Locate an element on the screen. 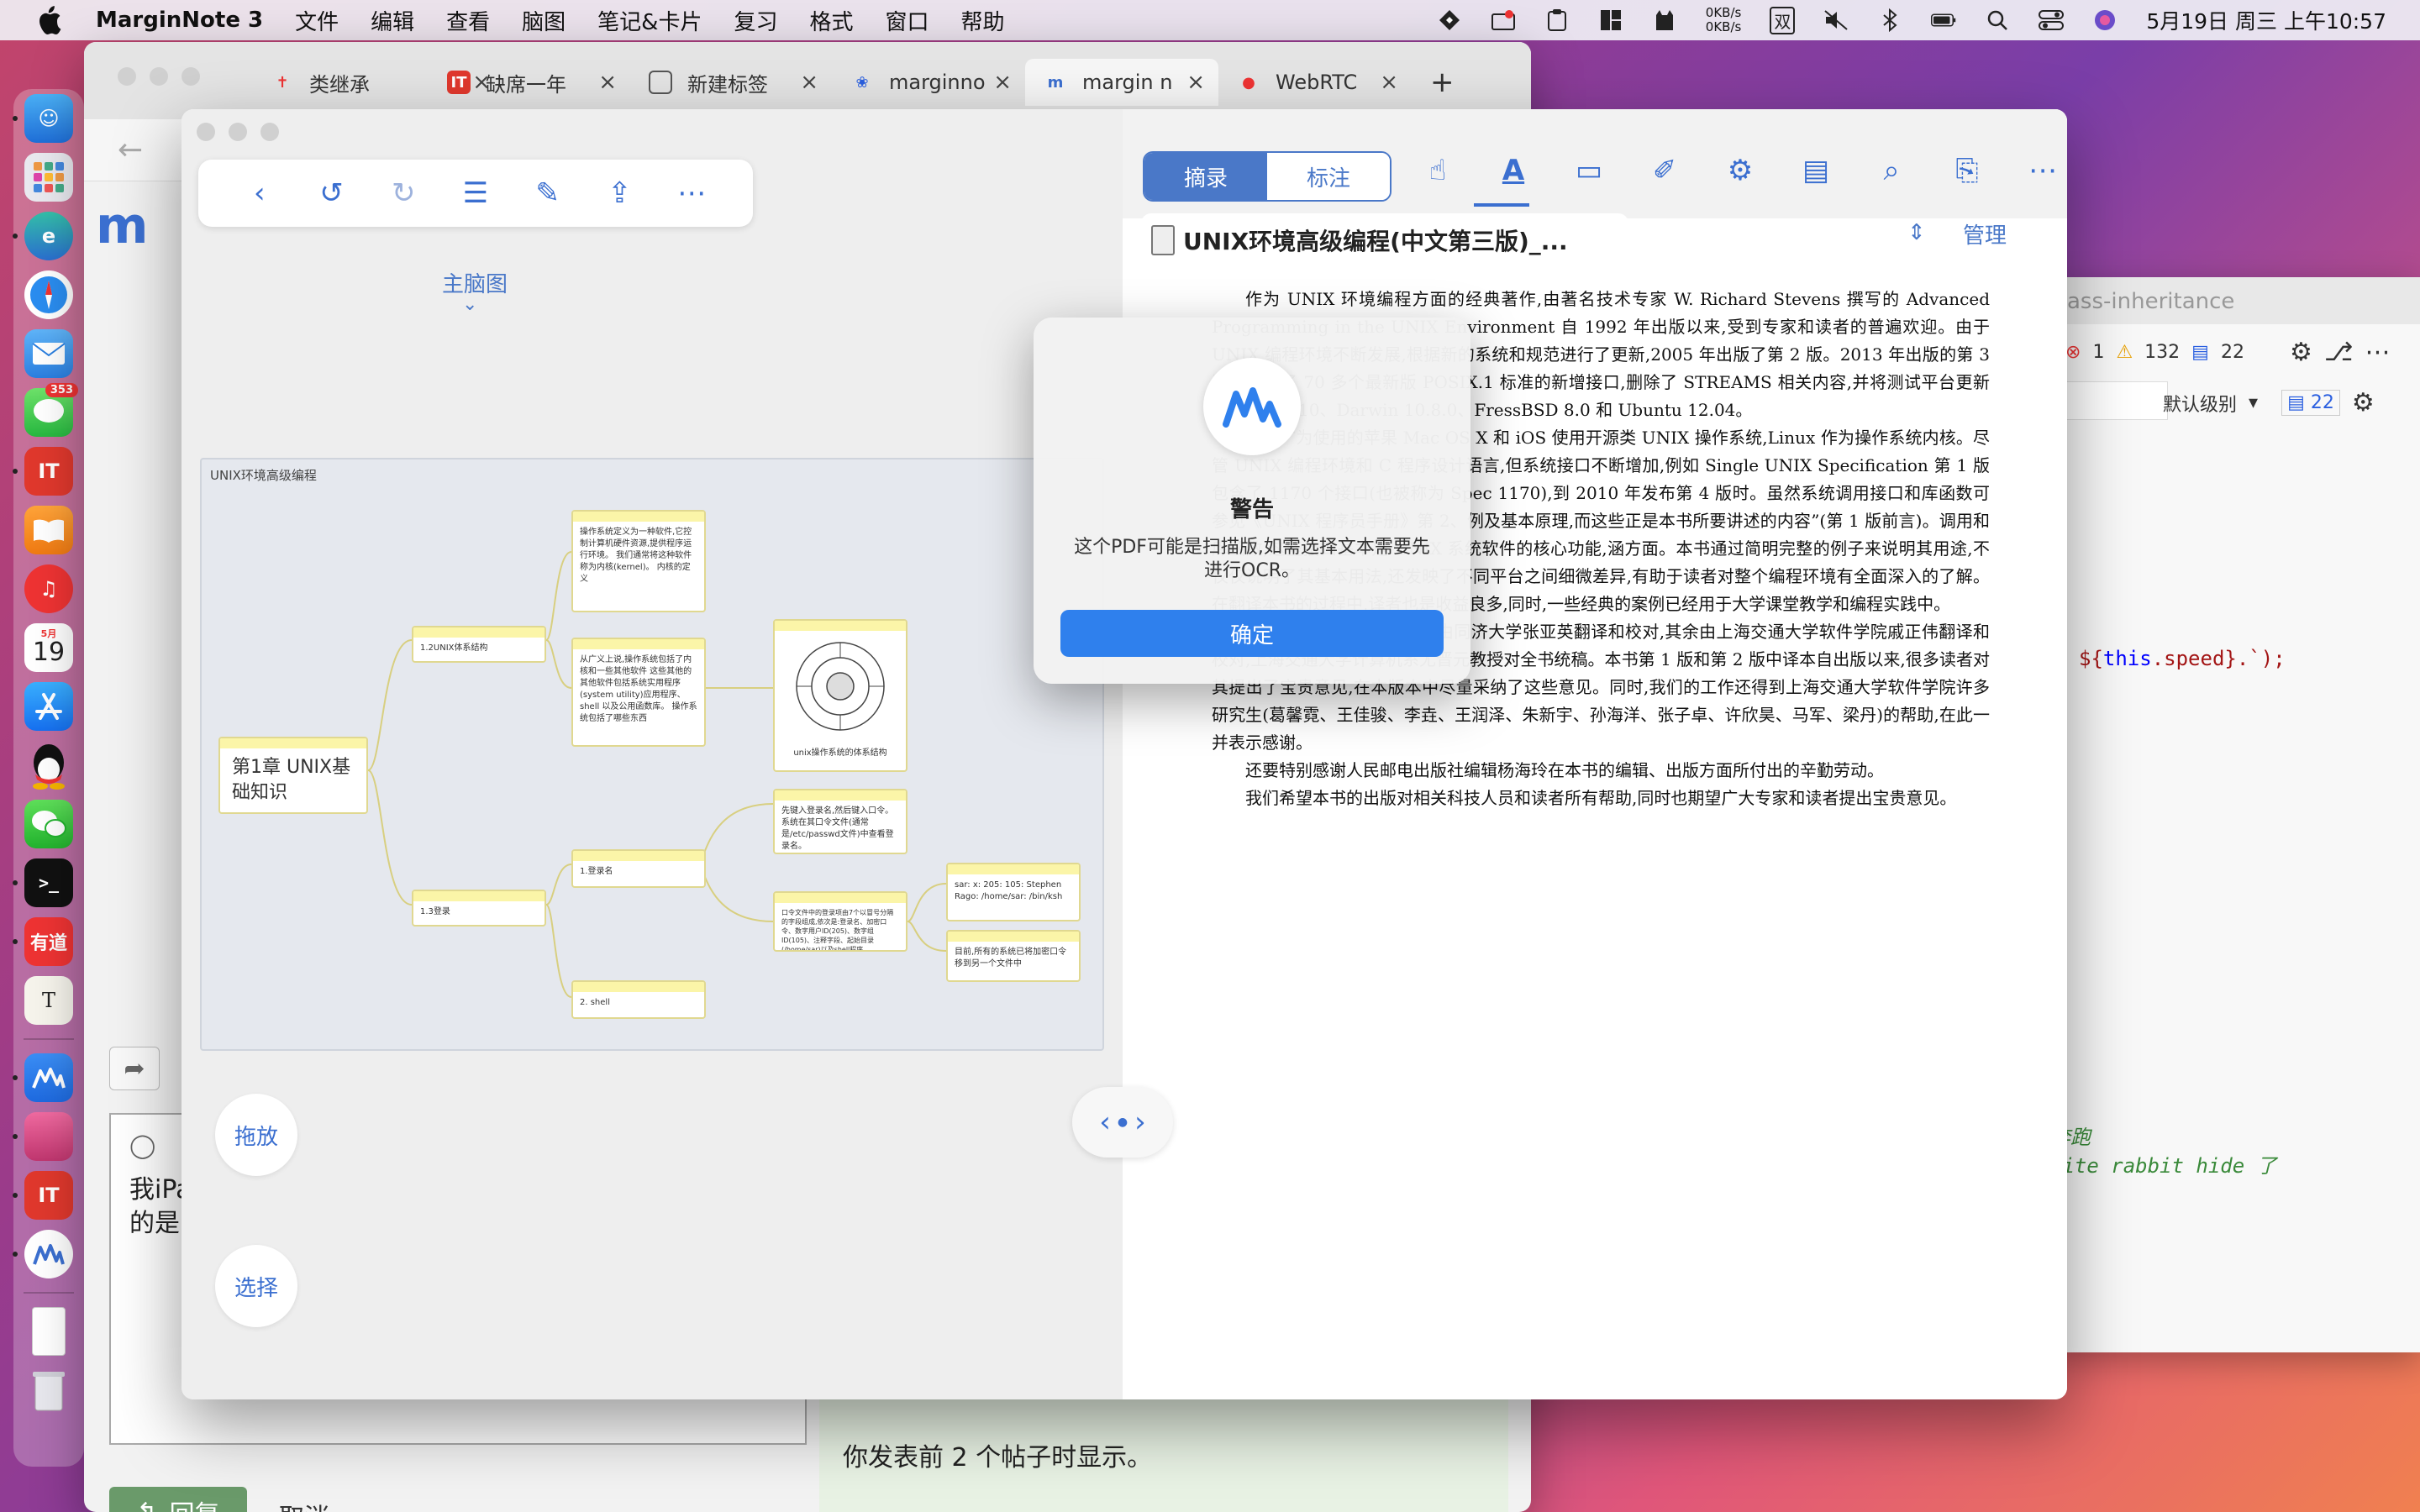 This screenshot has height=1512, width=2420. share-icon: ⇪ is located at coordinates (619, 193).